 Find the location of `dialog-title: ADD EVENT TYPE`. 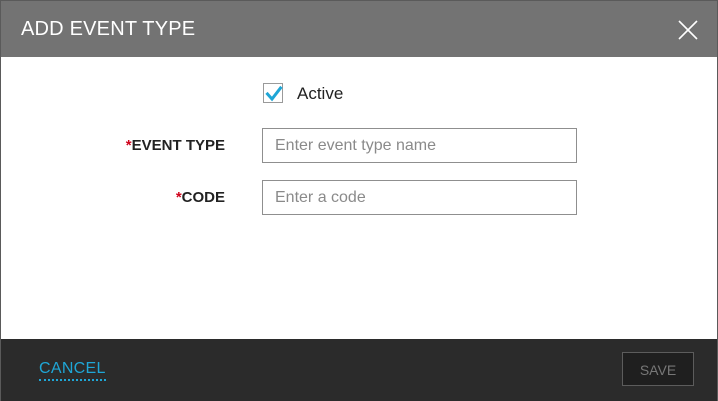

dialog-title: ADD EVENT TYPE is located at coordinates (108, 29).